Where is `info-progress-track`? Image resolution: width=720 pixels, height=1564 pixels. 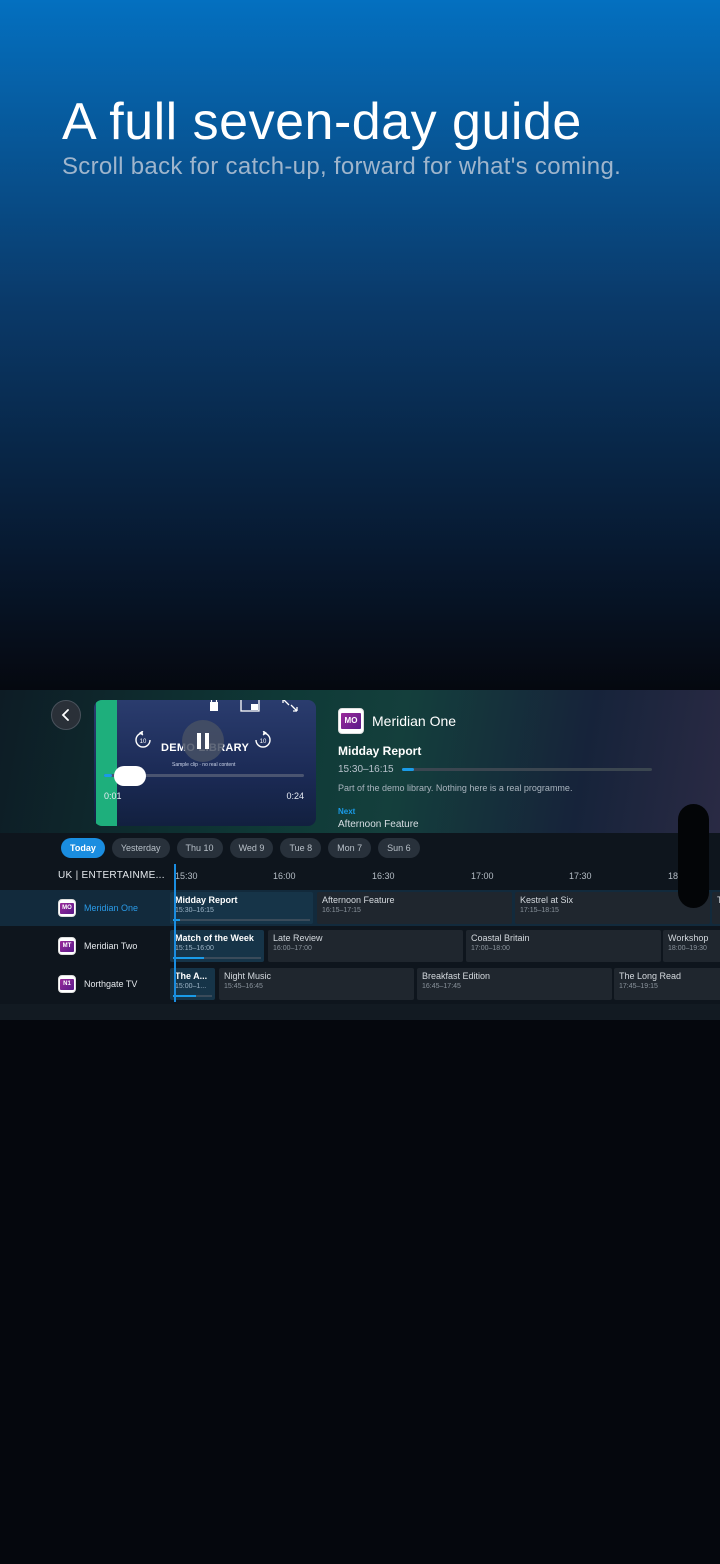
info-progress-track is located at coordinates (526, 769).